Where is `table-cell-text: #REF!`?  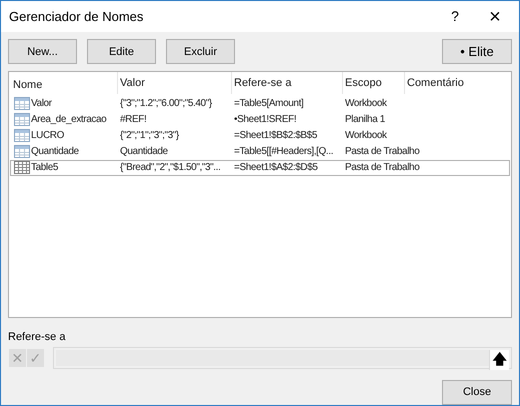
table-cell-text: #REF! is located at coordinates (133, 120).